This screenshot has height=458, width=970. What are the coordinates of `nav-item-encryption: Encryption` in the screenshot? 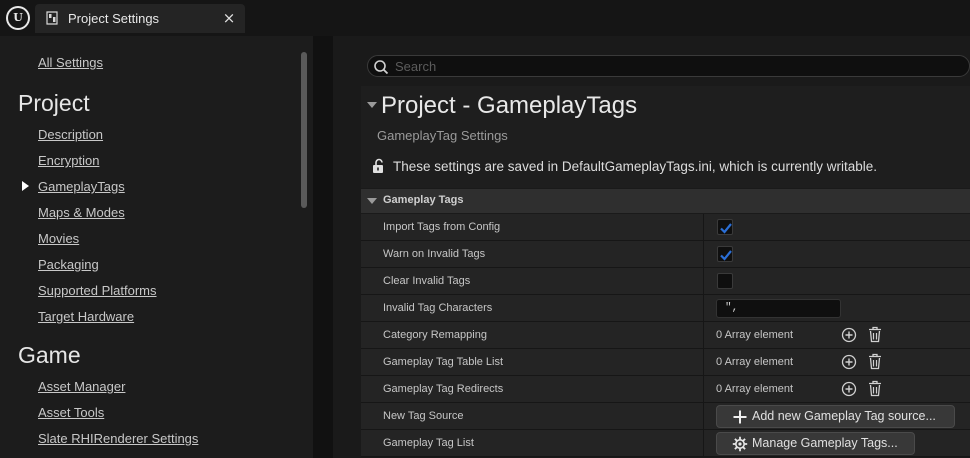 It's located at (68, 160).